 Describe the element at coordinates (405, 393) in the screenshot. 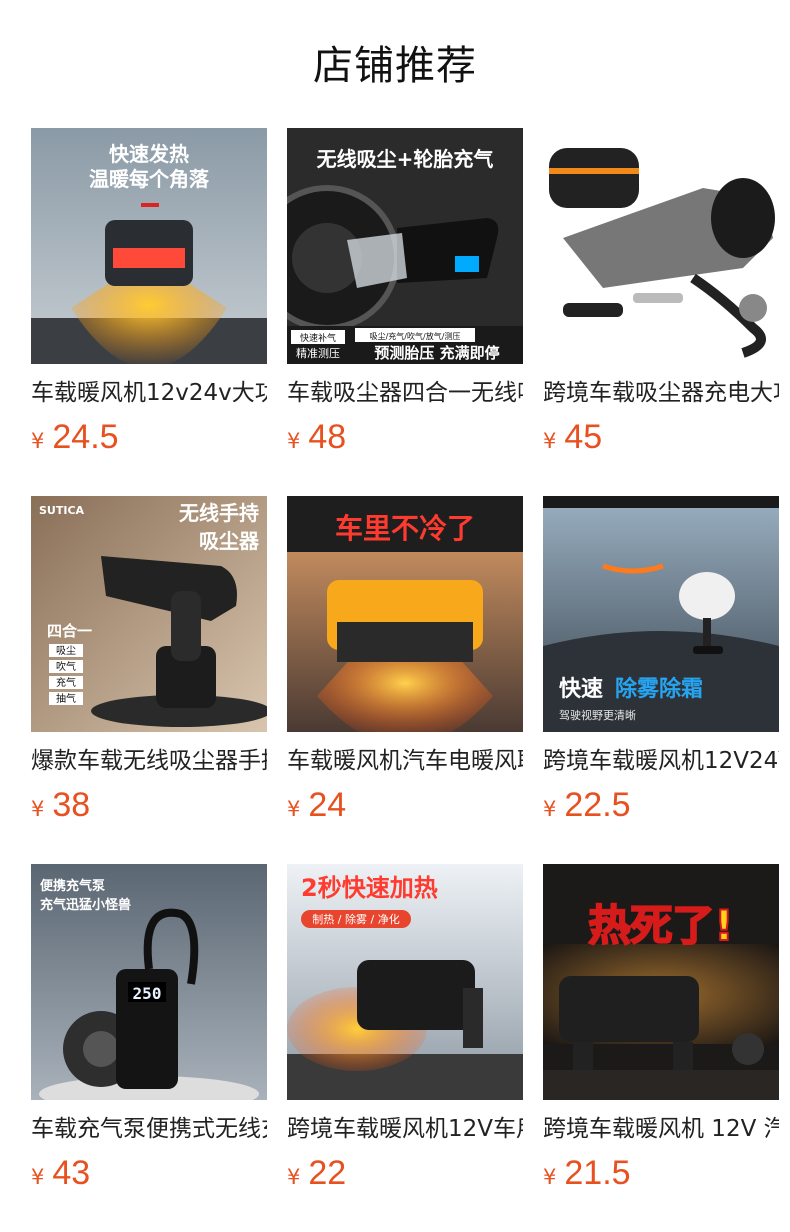

I see `product-name: 车载吸尘器四合一无线吸尘充气` at that location.